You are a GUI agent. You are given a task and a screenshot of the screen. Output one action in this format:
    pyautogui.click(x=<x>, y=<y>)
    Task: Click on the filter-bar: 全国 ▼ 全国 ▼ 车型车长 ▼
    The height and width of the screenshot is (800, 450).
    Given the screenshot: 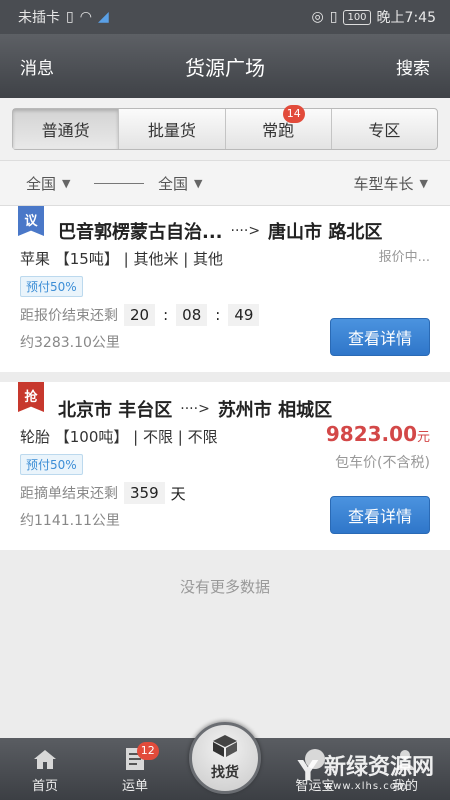 What is the action you would take?
    pyautogui.click(x=225, y=183)
    